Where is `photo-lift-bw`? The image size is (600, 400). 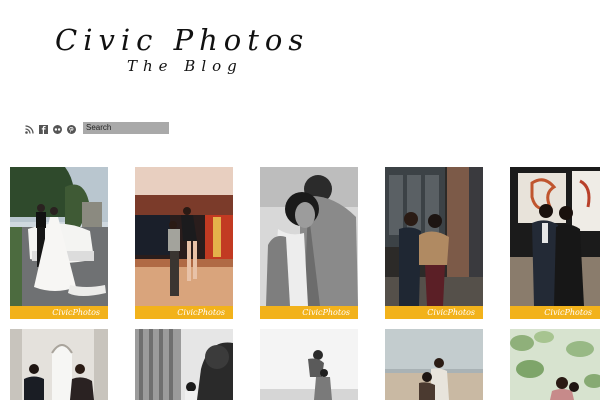
photo-lift-bw is located at coordinates (309, 364).